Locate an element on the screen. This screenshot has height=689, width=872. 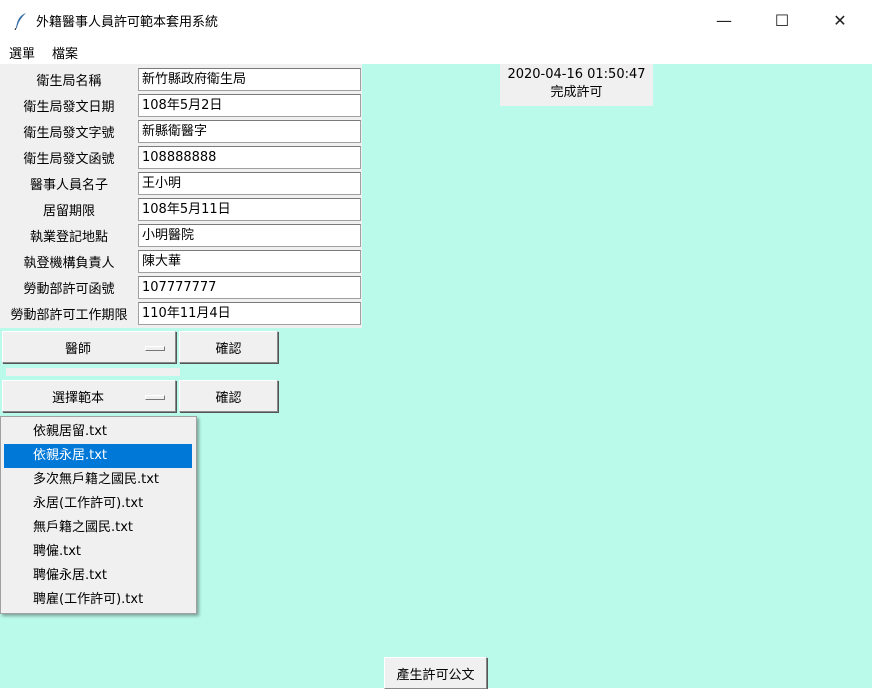
field-label: 勞動部許可函號 is located at coordinates (69, 289).